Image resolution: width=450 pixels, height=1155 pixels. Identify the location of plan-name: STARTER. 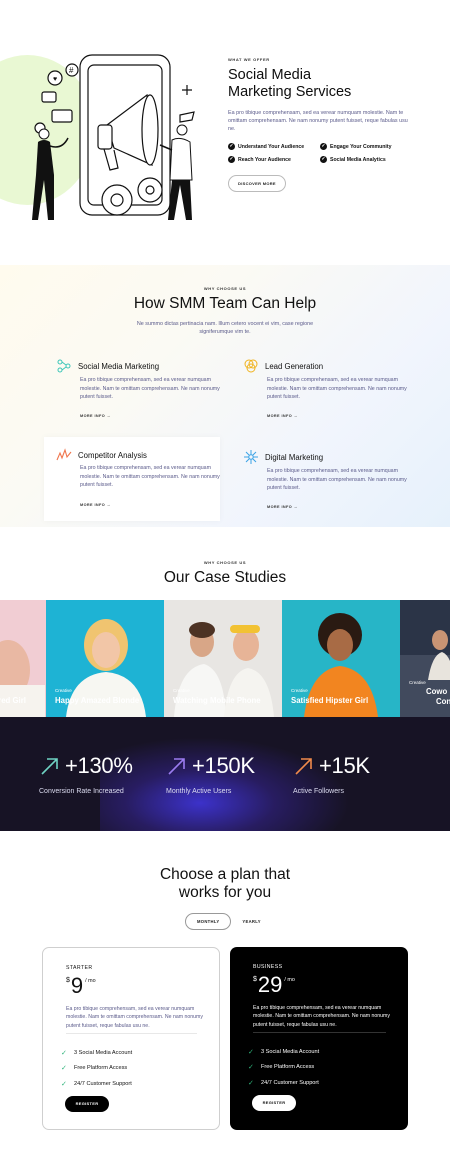
(79, 968).